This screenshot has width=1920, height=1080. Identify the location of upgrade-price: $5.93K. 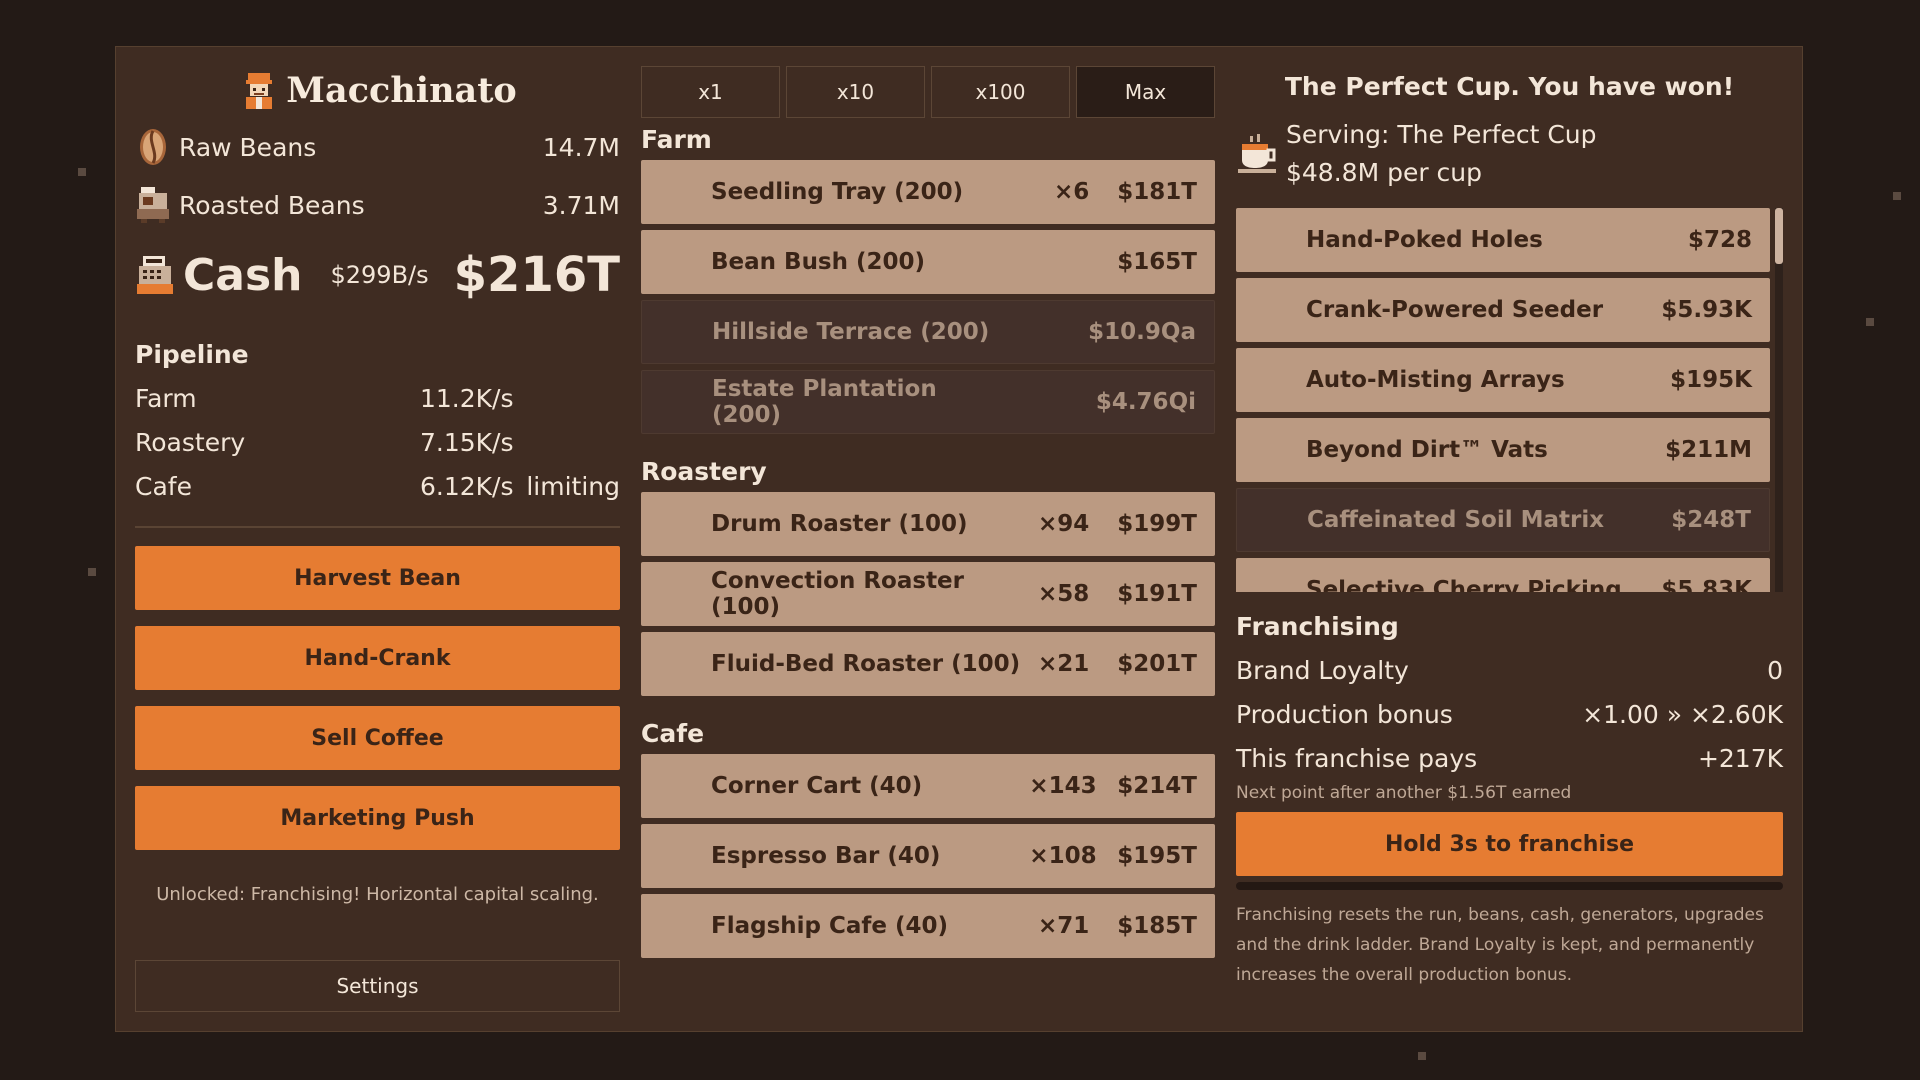
(1706, 310).